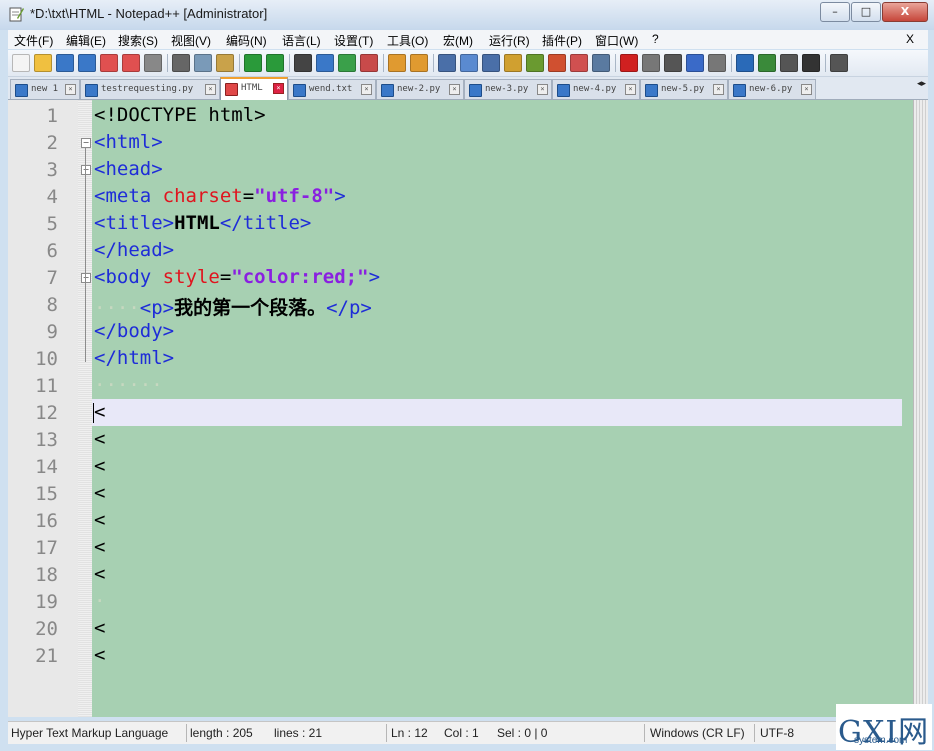 Image resolution: width=934 pixels, height=751 pixels. I want to click on open-file-icon, so click(43, 63).